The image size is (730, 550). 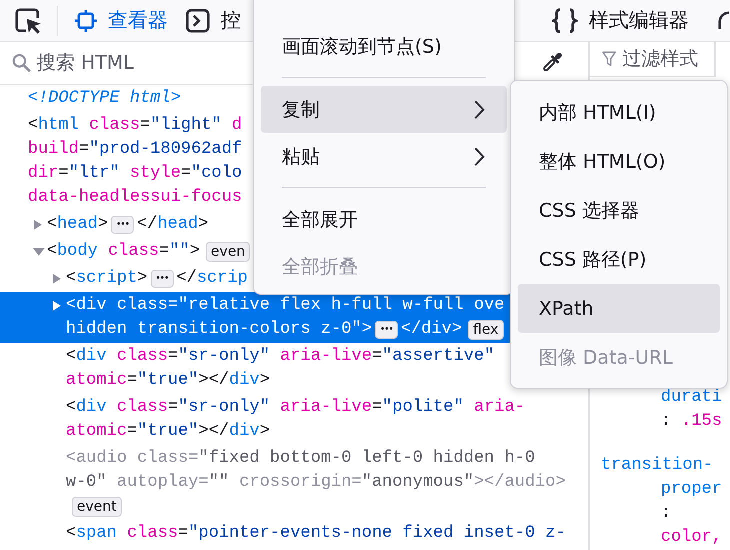 I want to click on code-text: <div class="sr-only" aria-live="assertive", so click(x=280, y=356).